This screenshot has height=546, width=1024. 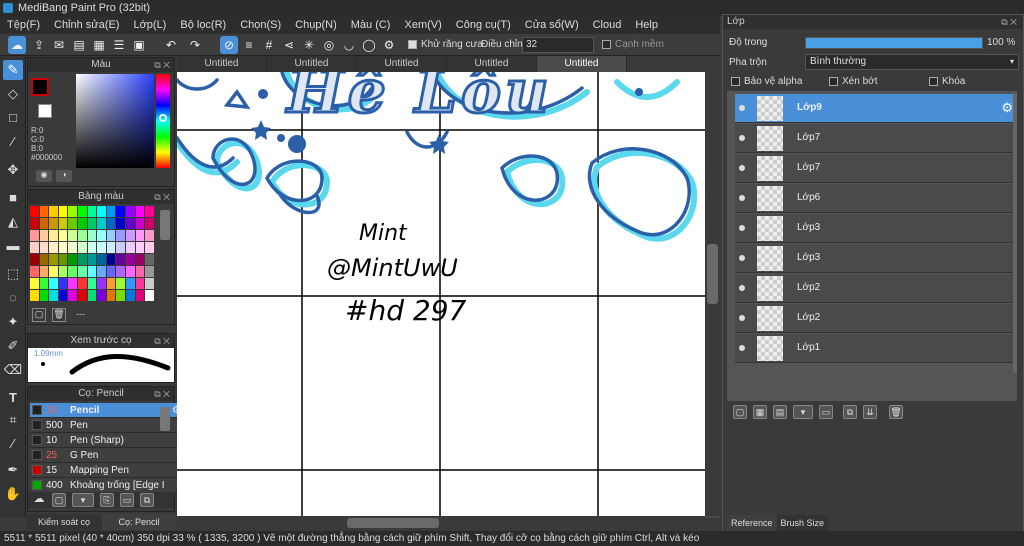 I want to click on tab-brush-size: Brush Size, so click(x=802, y=523).